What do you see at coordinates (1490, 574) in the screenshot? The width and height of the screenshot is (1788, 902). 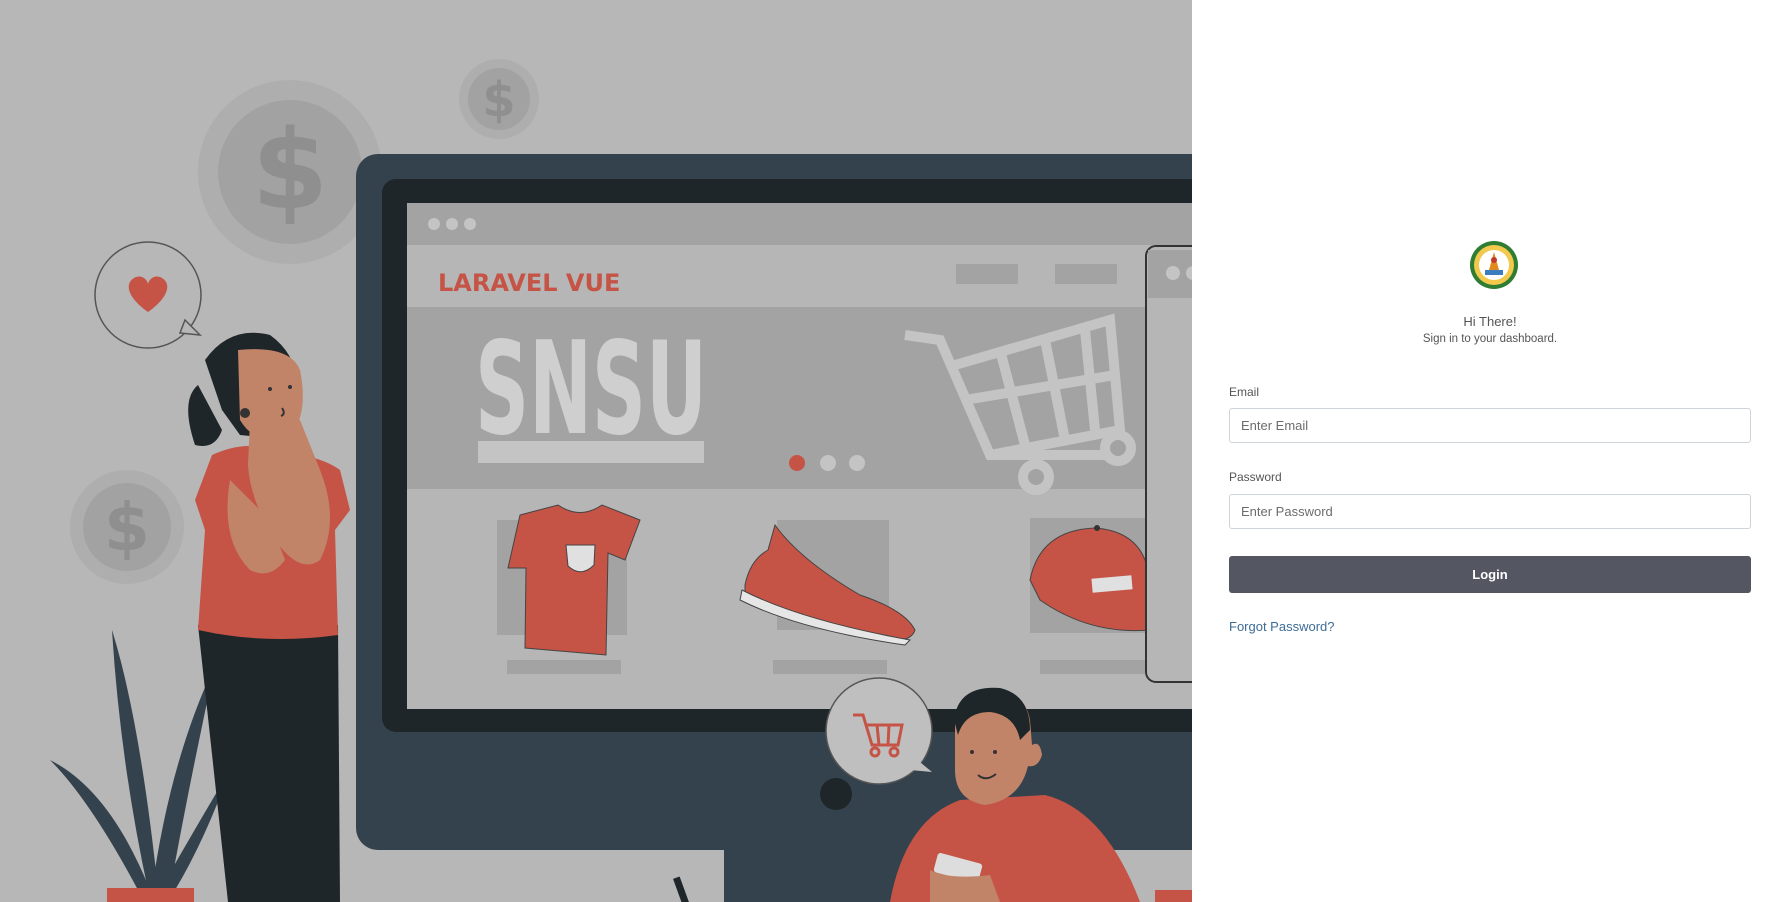 I see `login-button: Login` at bounding box center [1490, 574].